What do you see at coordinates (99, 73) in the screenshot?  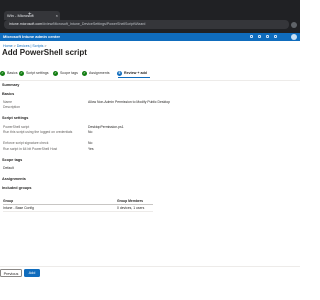 I see `step-label: Assignments` at bounding box center [99, 73].